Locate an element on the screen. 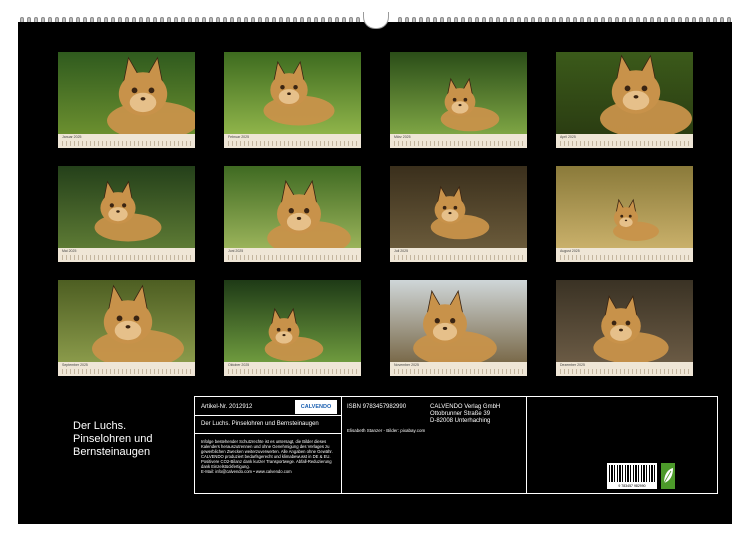 The height and width of the screenshot is (540, 750). date-strip: September 2025 is located at coordinates (126, 369).